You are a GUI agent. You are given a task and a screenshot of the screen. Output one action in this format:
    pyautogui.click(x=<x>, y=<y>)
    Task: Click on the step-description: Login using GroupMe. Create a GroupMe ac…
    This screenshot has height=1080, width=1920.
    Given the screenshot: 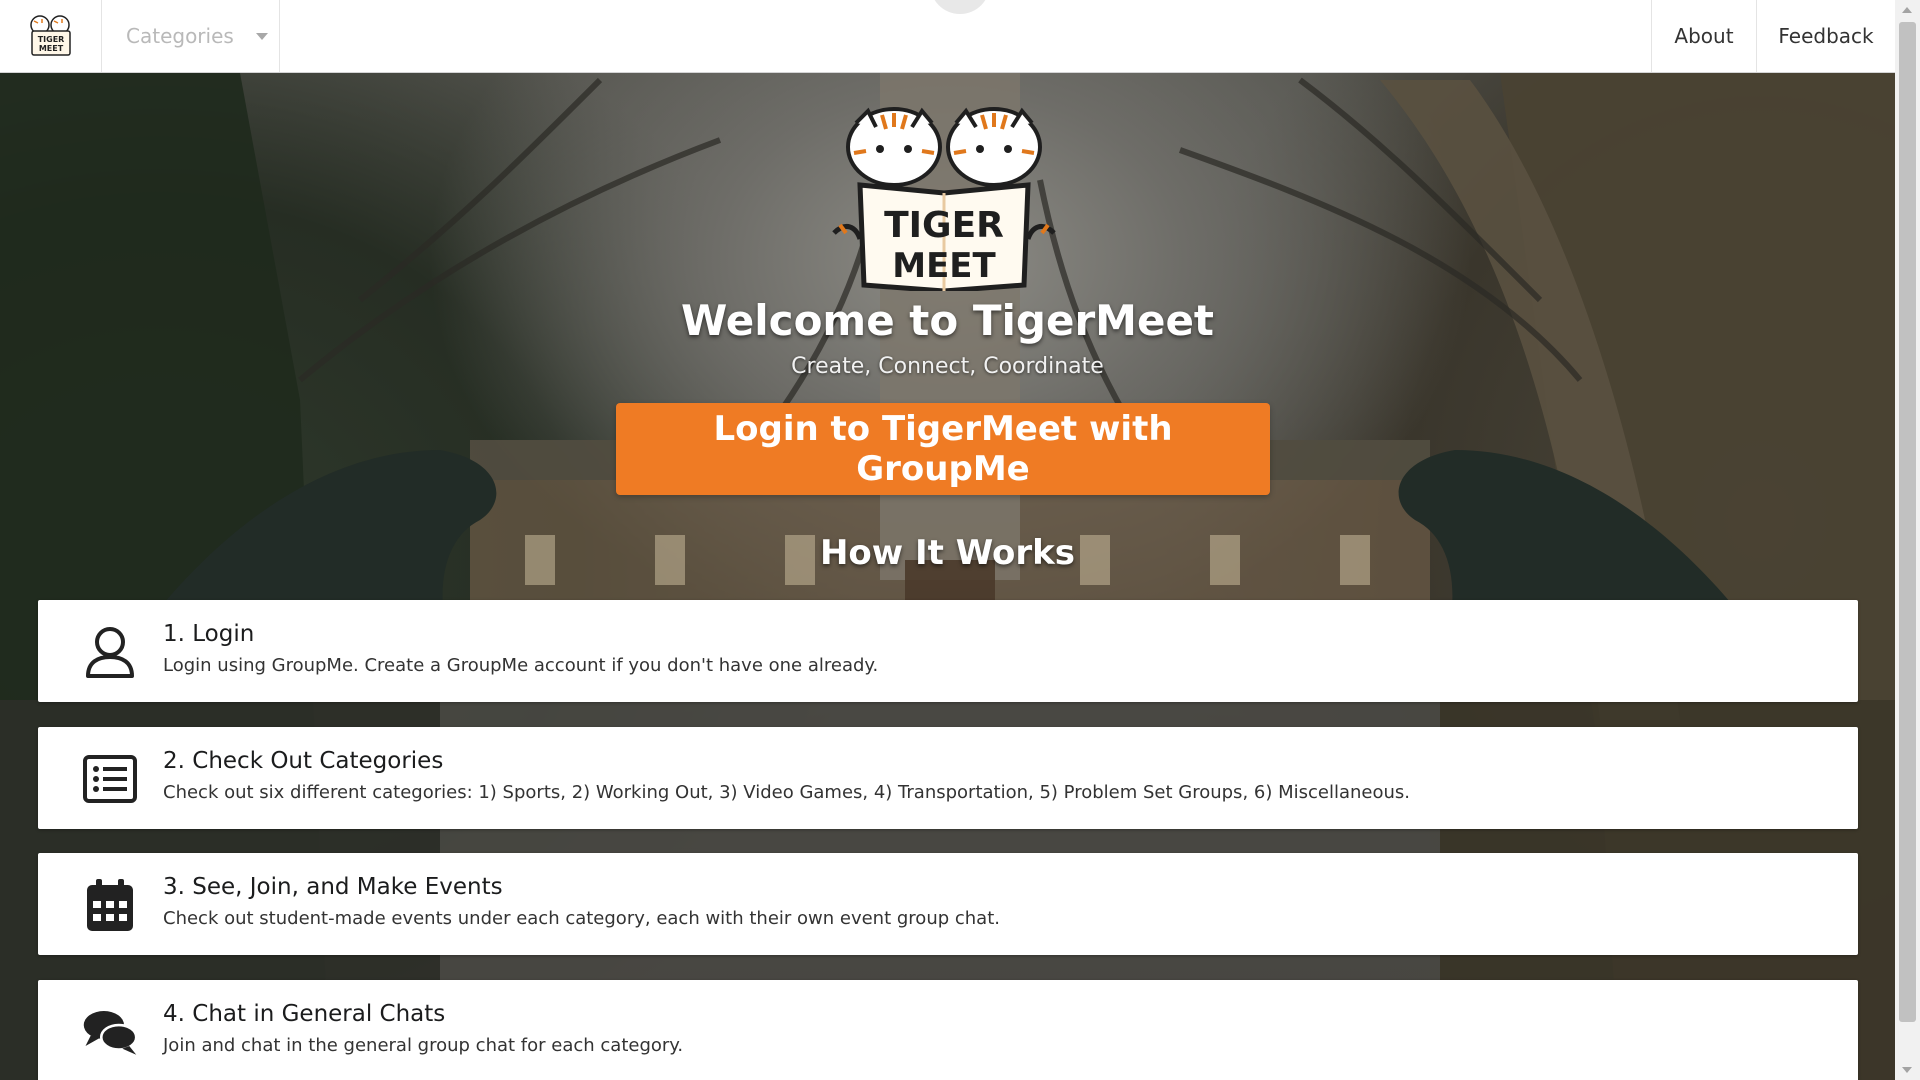 What is the action you would take?
    pyautogui.click(x=521, y=665)
    